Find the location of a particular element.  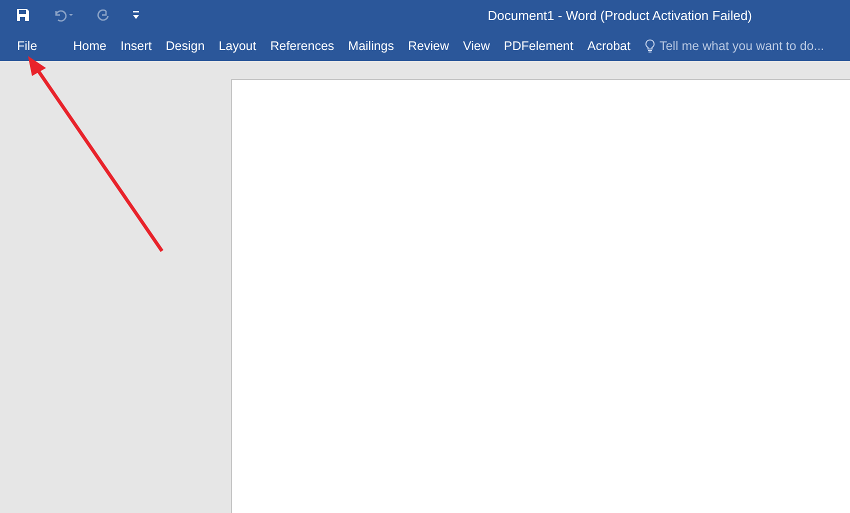

customize-icon is located at coordinates (136, 15).